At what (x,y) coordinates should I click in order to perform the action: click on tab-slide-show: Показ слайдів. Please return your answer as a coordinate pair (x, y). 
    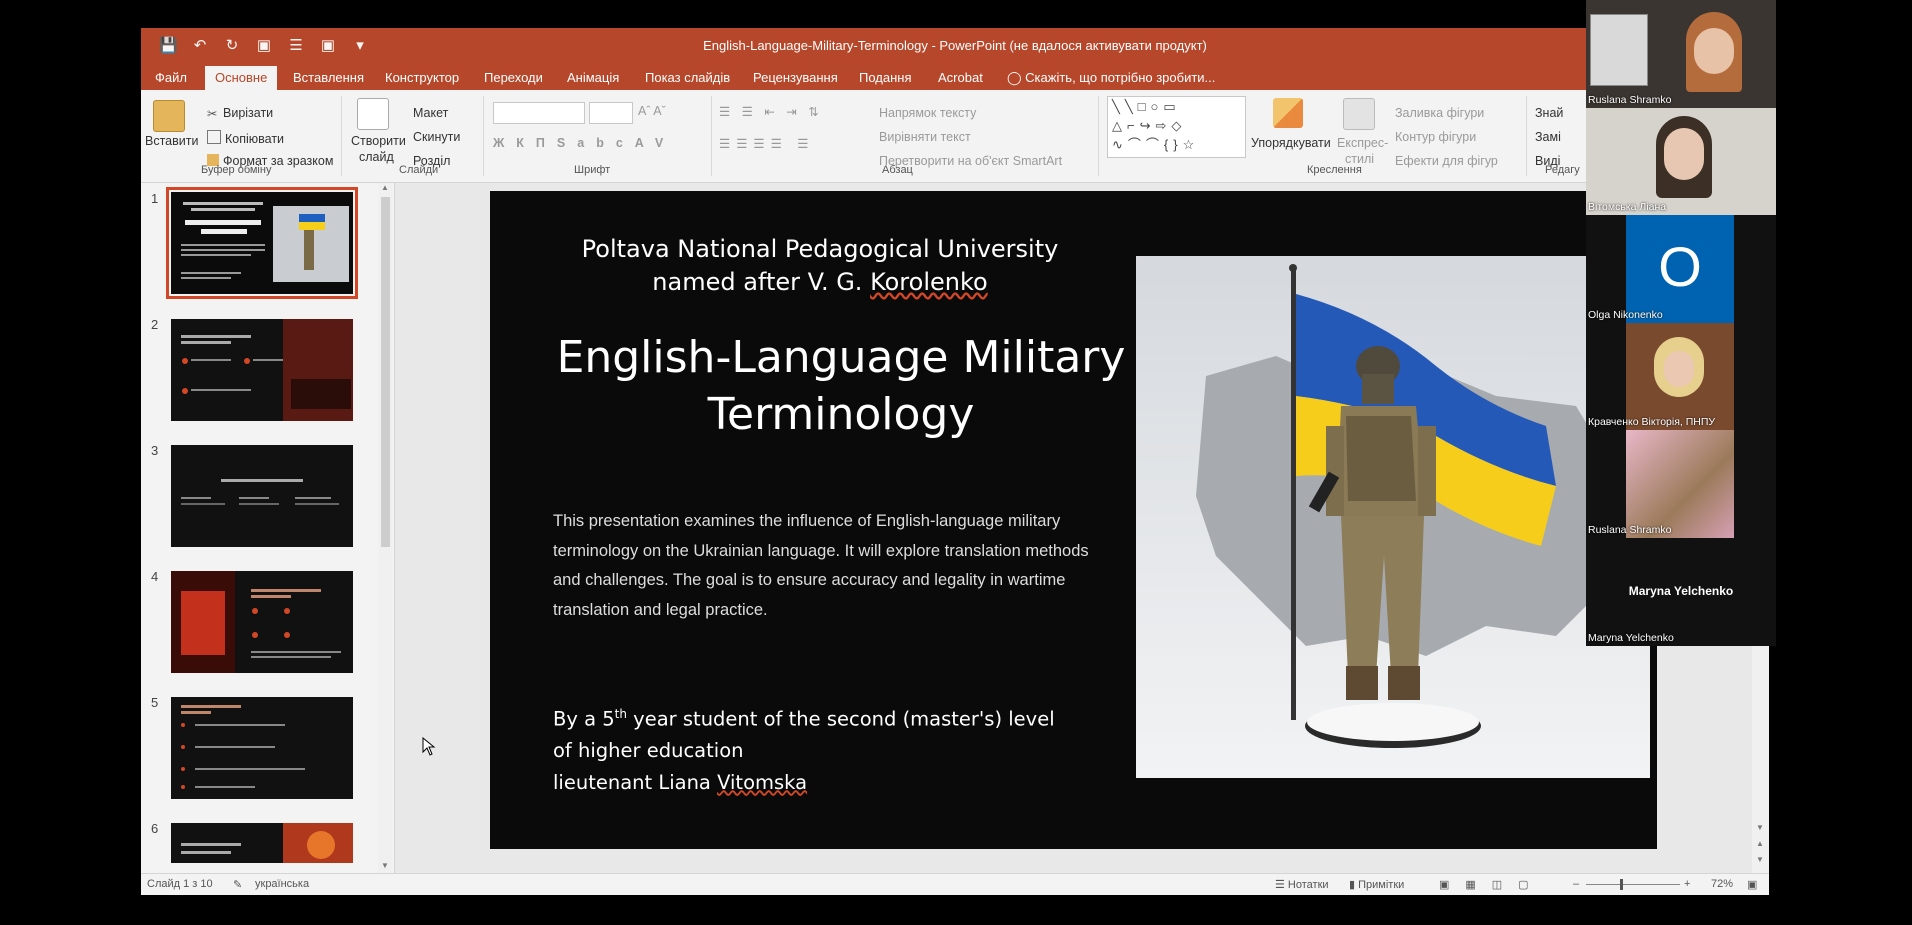
    Looking at the image, I should click on (687, 77).